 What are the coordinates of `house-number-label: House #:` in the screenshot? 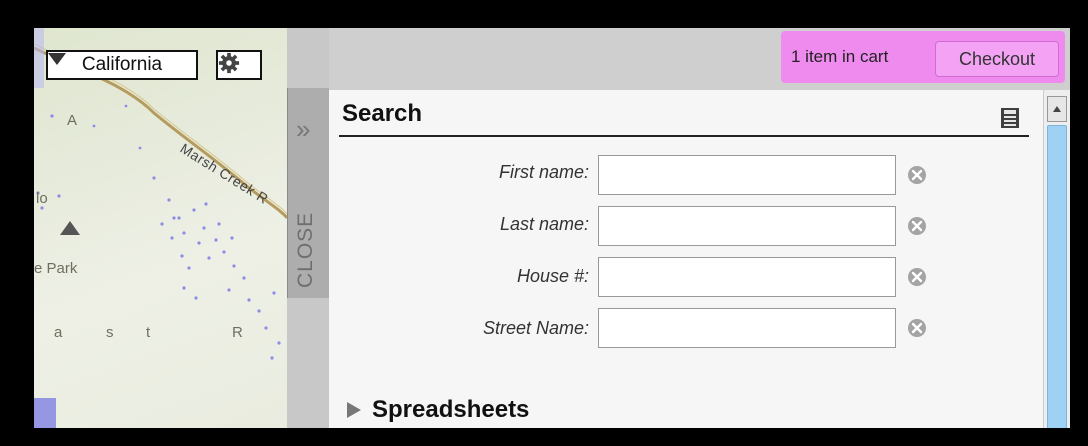 It's located at (552, 276).